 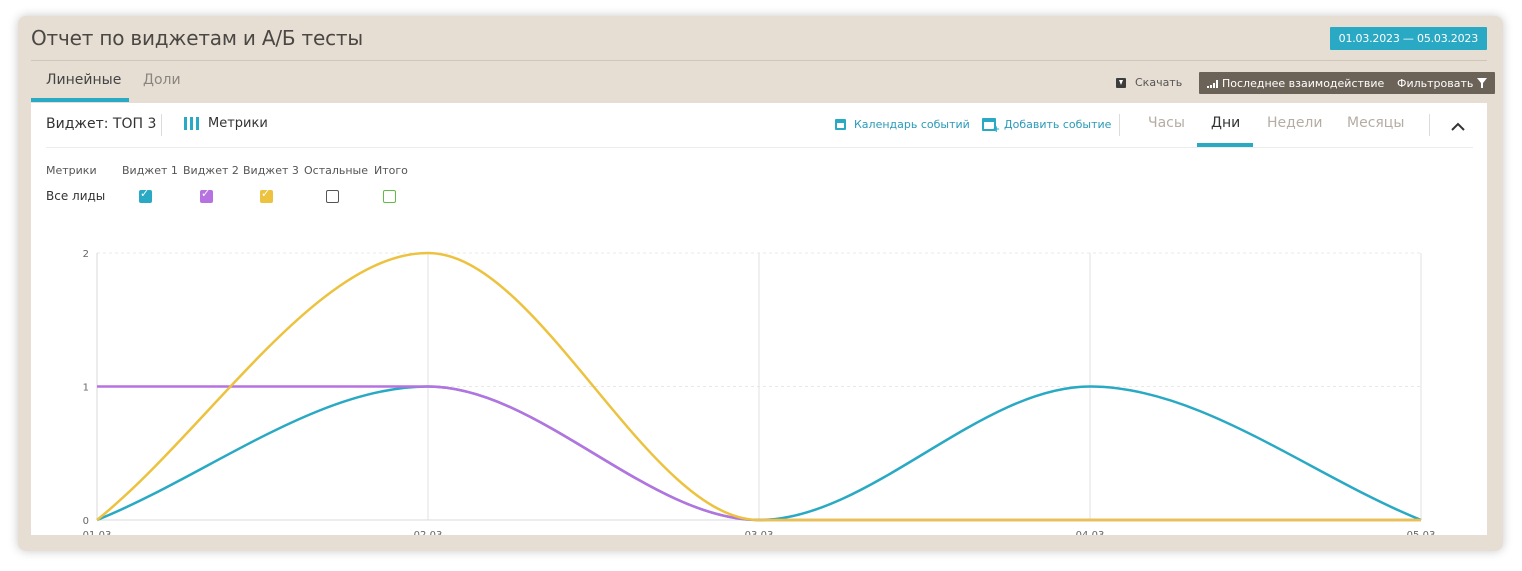 What do you see at coordinates (86, 521) in the screenshot?
I see `y-tick-label: 0` at bounding box center [86, 521].